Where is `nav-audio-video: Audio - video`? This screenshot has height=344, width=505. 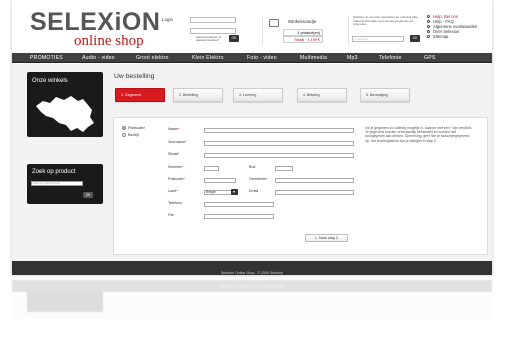 nav-audio-video: Audio - video is located at coordinates (98, 58).